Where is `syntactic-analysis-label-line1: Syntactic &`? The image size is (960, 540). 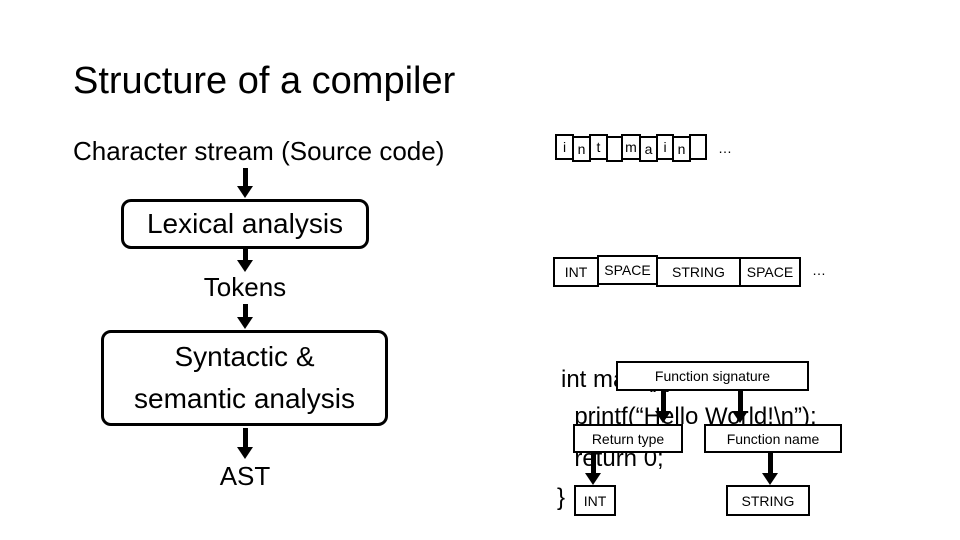
syntactic-analysis-label-line1: Syntactic & is located at coordinates (244, 356).